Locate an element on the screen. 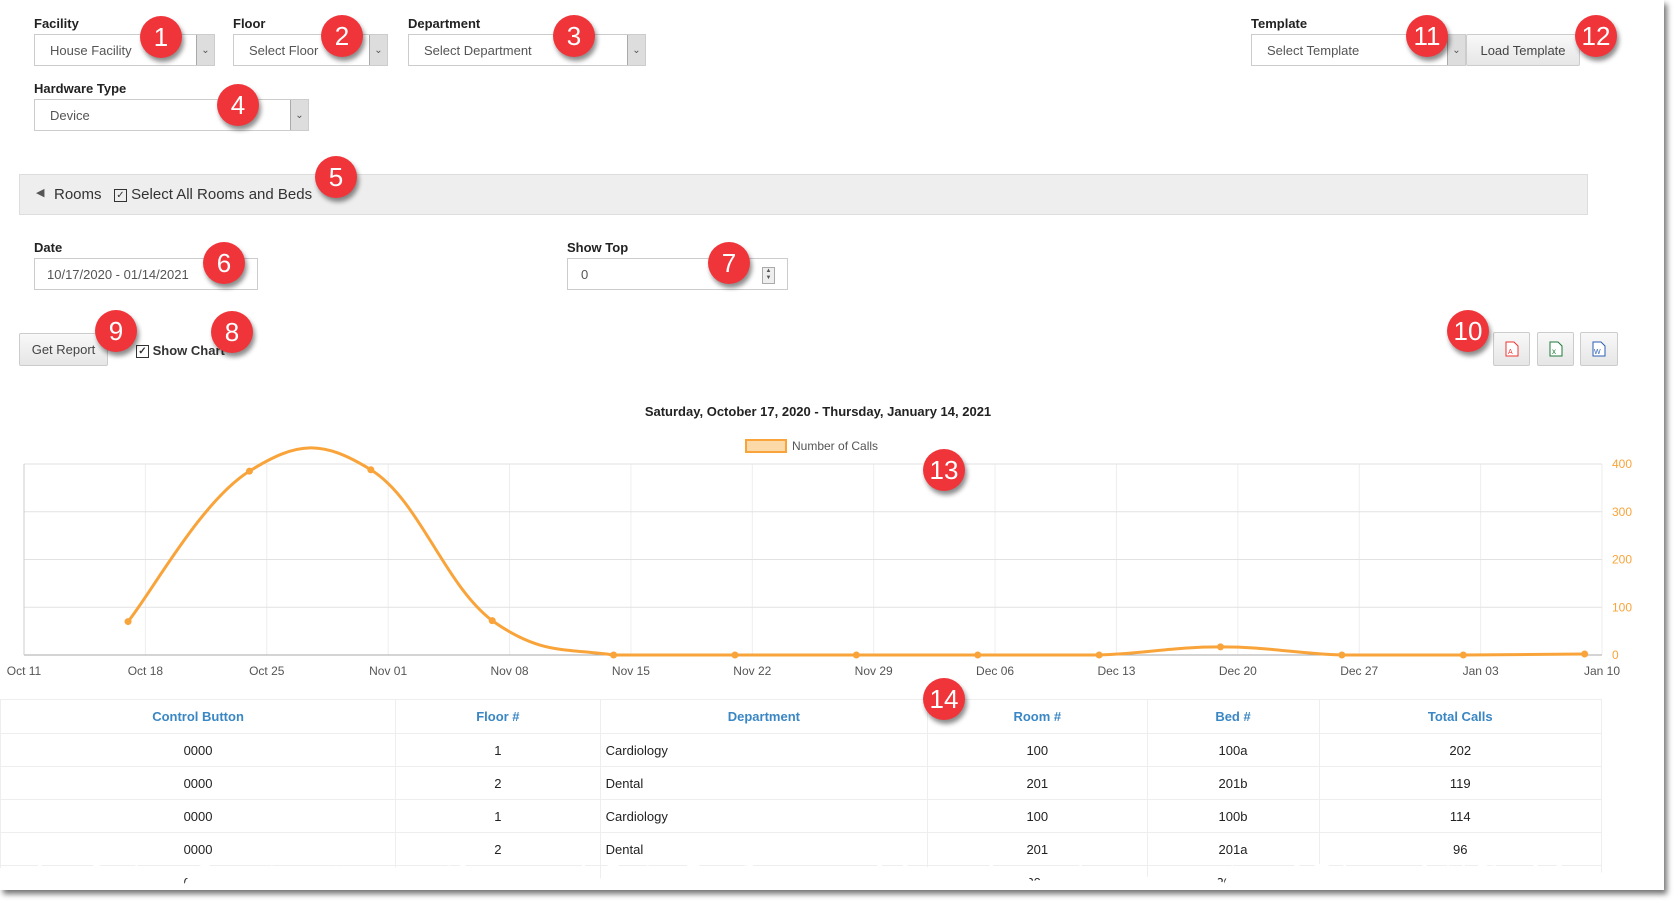  x-tick-label: Jan 10 is located at coordinates (1602, 671).